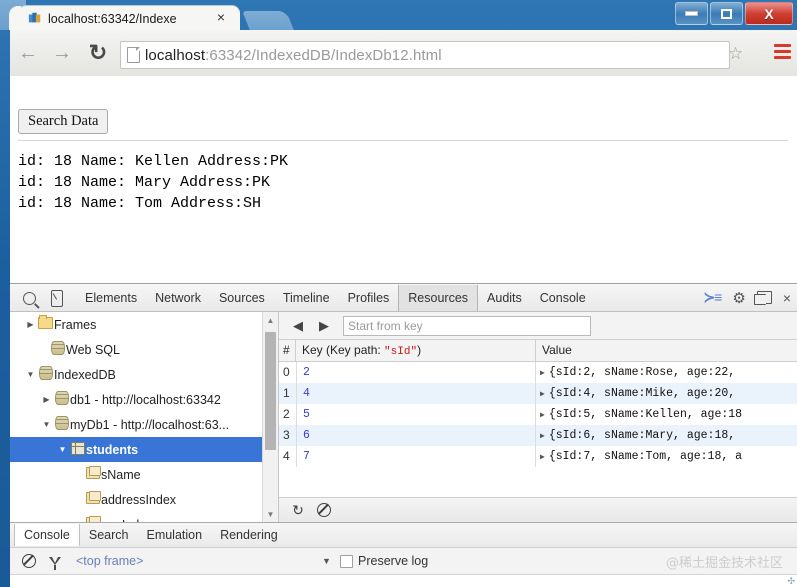 The height and width of the screenshot is (587, 797). Describe the element at coordinates (563, 298) in the screenshot. I see `tab-console: Console` at that location.